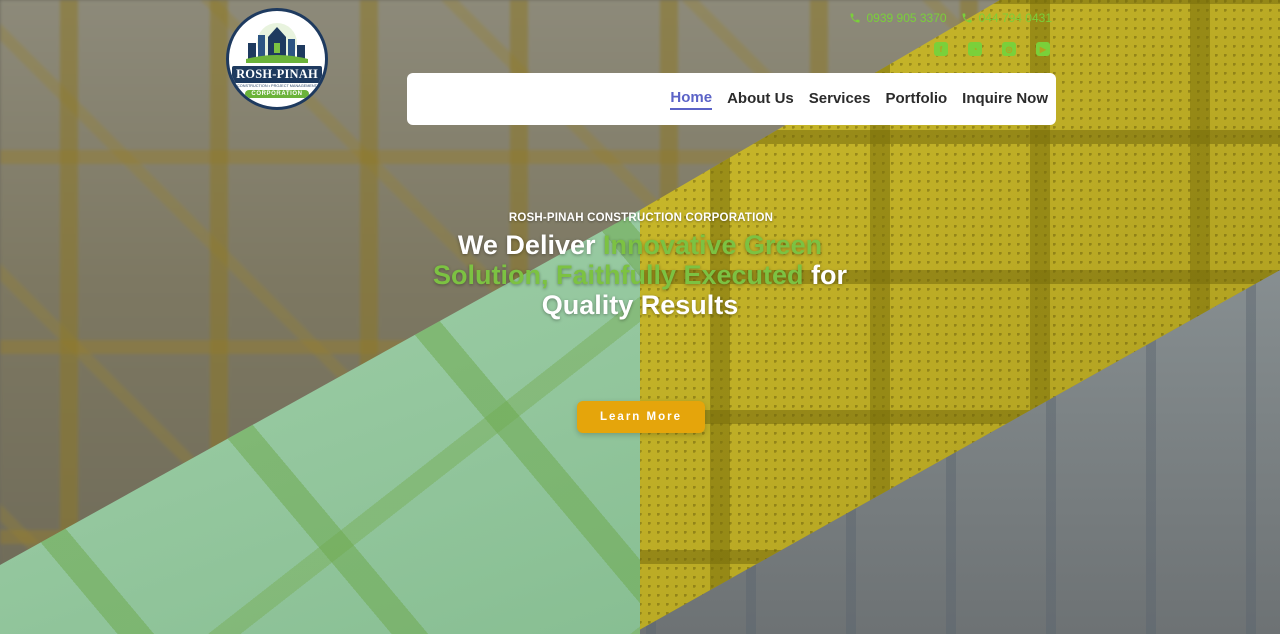 The image size is (1280, 634). Describe the element at coordinates (941, 49) in the screenshot. I see `facebook-icon: f` at that location.